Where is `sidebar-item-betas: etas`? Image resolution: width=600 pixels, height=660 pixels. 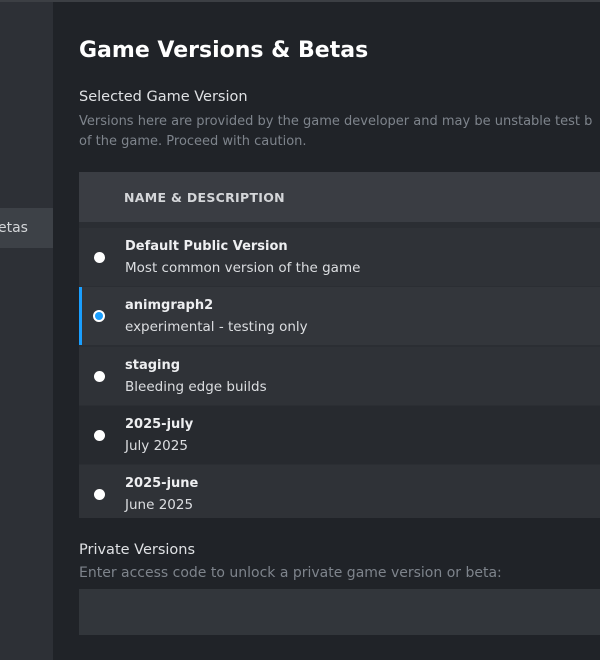
sidebar-item-betas: etas is located at coordinates (26, 228).